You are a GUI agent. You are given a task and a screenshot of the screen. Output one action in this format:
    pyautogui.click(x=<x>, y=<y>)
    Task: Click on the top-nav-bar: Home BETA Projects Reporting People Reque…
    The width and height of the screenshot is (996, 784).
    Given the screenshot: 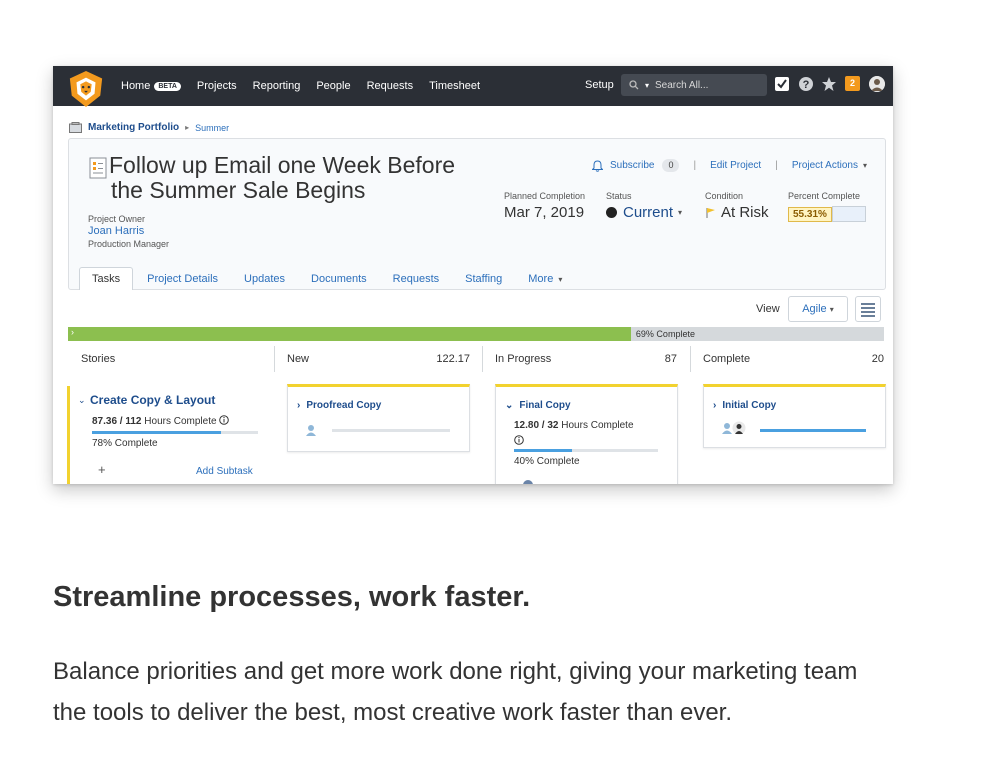 What is the action you would take?
    pyautogui.click(x=473, y=87)
    